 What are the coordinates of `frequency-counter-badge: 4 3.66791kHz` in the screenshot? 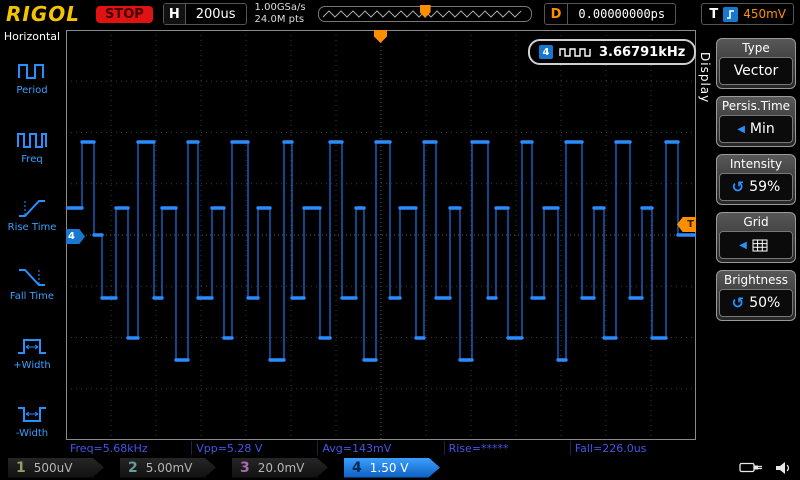 It's located at (612, 52).